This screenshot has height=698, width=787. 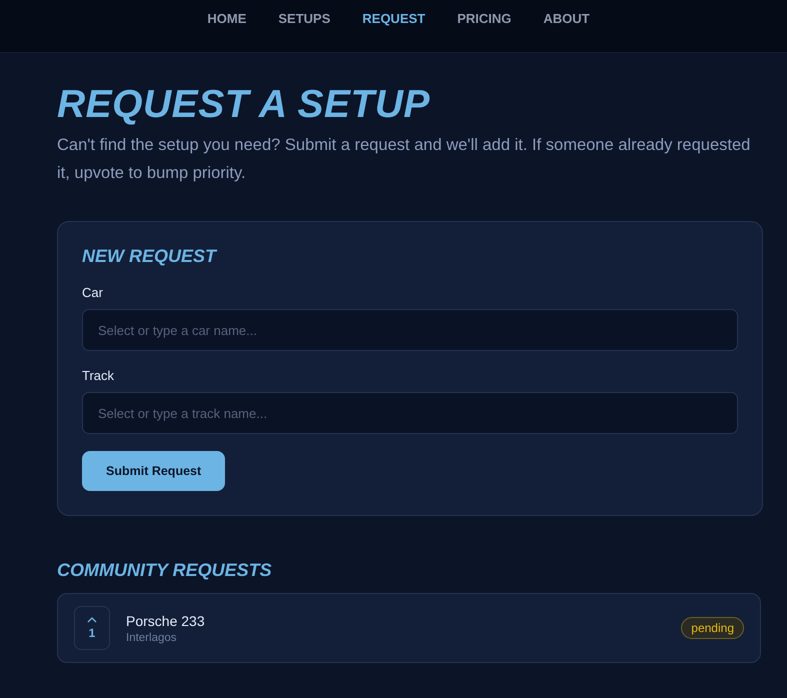 What do you see at coordinates (165, 570) in the screenshot?
I see `section-heading: COMMUNITY REQUESTS` at bounding box center [165, 570].